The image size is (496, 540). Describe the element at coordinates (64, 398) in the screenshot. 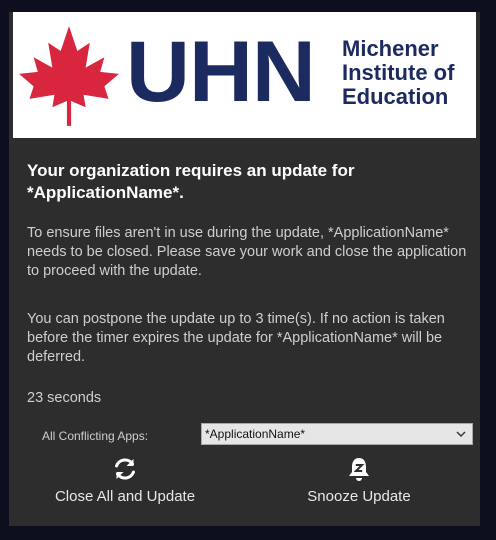

I see `countdown-timer: 23 seconds` at that location.